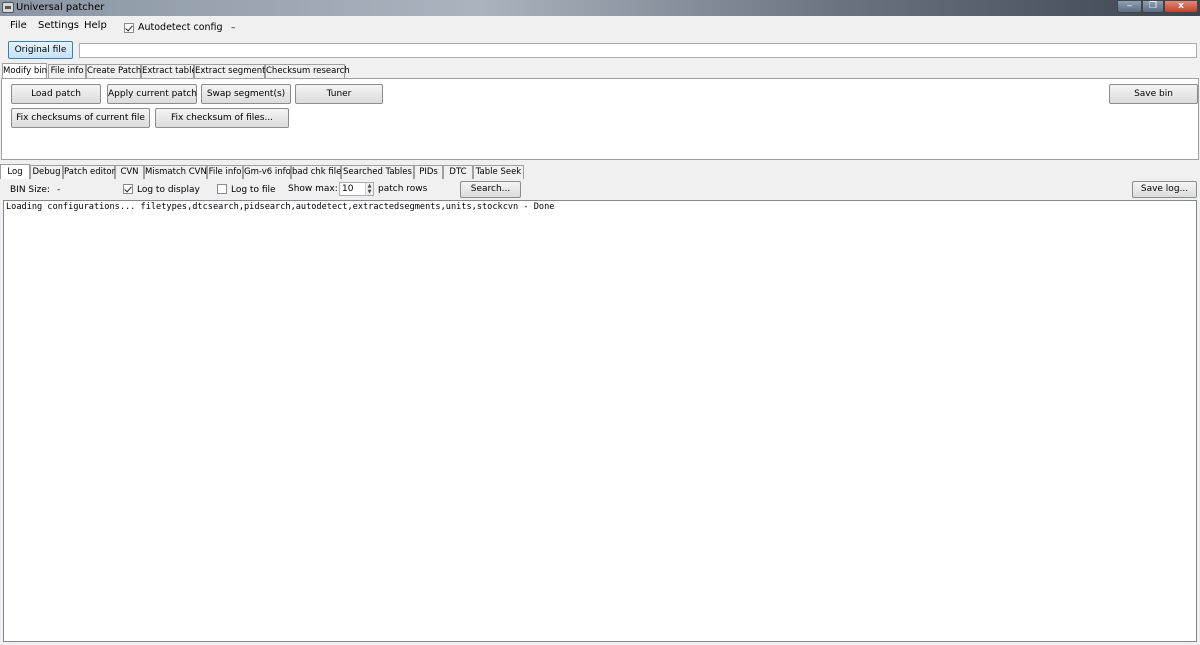 Image resolution: width=1200 pixels, height=645 pixels. Describe the element at coordinates (175, 172) in the screenshot. I see `tab-mismatch-cvn: Mismatch CVN` at that location.